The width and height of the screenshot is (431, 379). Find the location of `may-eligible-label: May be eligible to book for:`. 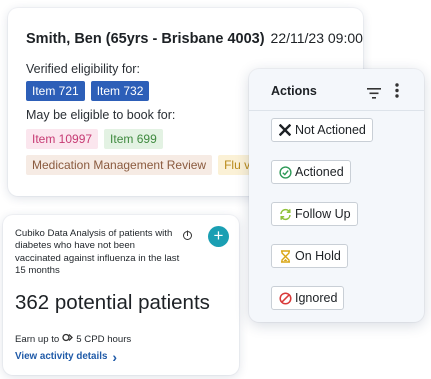

may-eligible-label: May be eligible to book for: is located at coordinates (101, 115).